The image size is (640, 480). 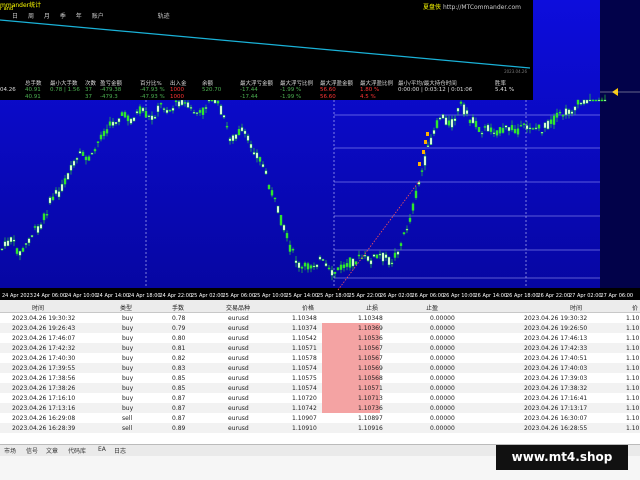 I want to click on col-price2: 价, so click(x=635, y=307).